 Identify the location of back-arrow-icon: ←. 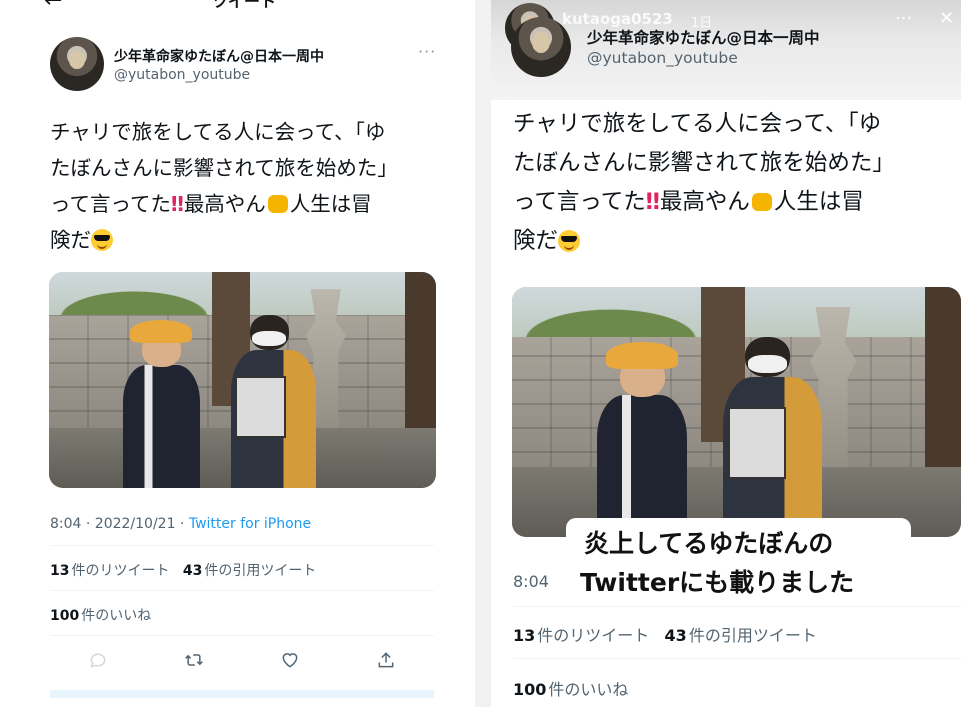
(53, 5).